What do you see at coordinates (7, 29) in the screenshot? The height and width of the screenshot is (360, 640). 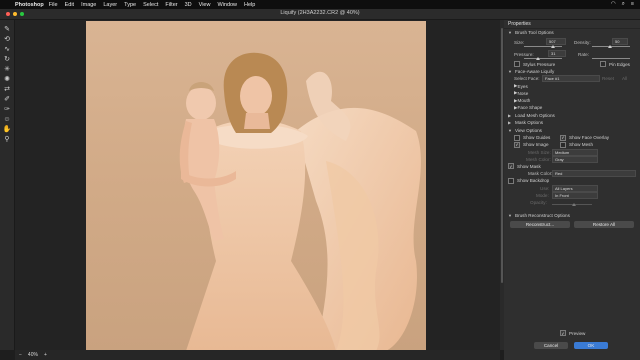 I see `forward-warp-tool-icon: ✎` at bounding box center [7, 29].